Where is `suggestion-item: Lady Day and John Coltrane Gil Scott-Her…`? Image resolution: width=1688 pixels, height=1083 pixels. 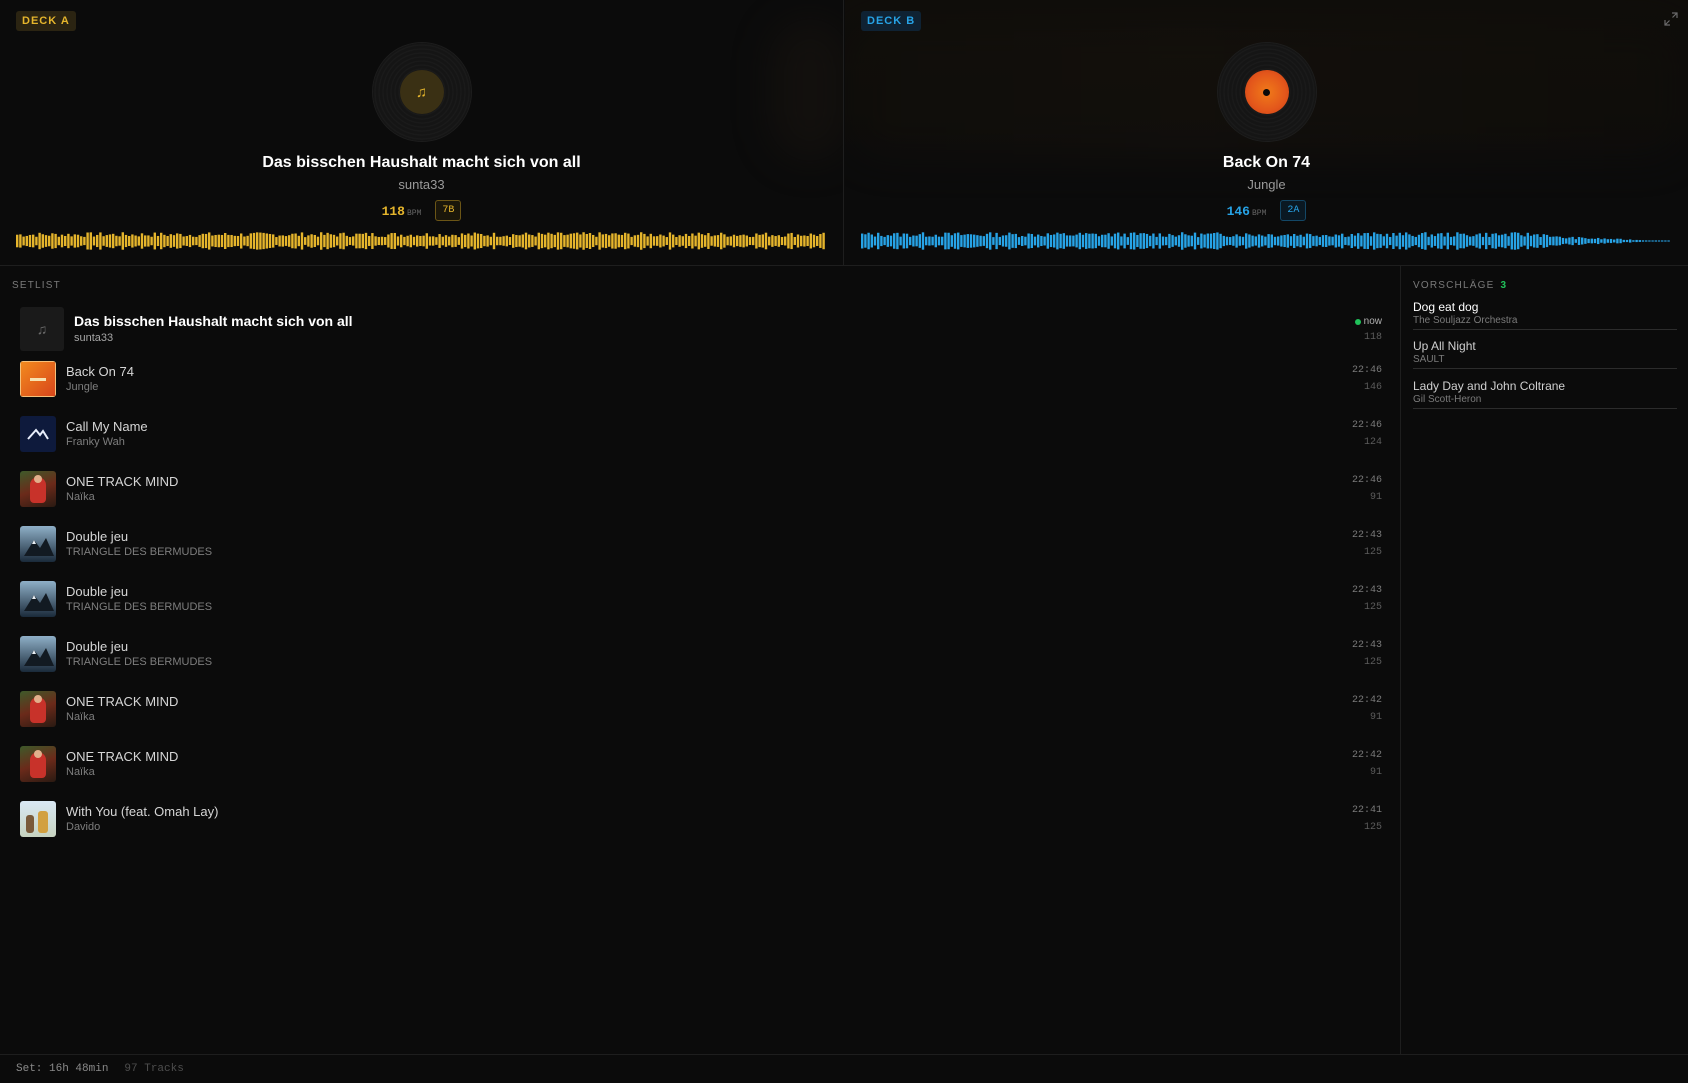
suggestion-item: Lady Day and John Coltrane Gil Scott-Her… is located at coordinates (1545, 394).